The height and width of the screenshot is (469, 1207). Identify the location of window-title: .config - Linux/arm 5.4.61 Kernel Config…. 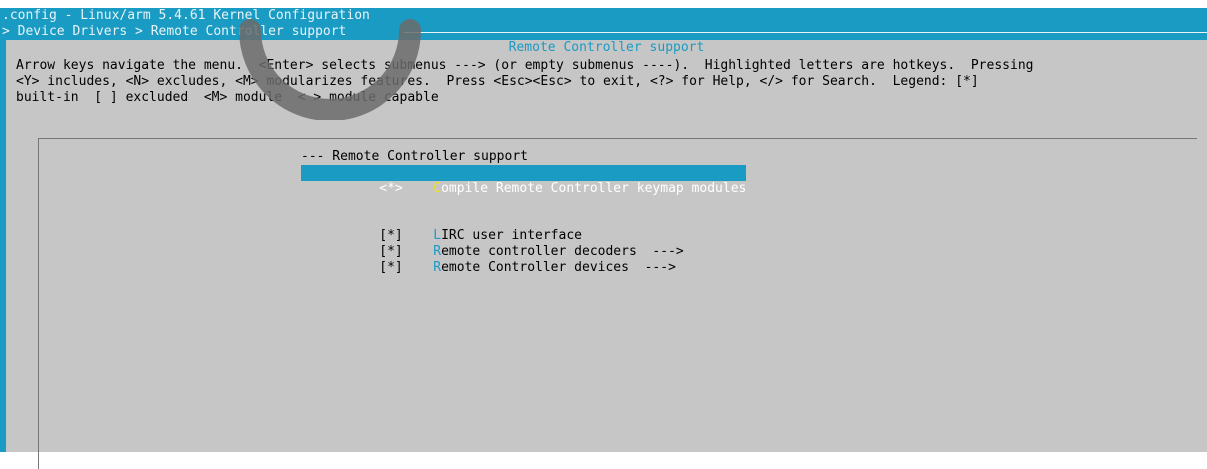
(186, 15).